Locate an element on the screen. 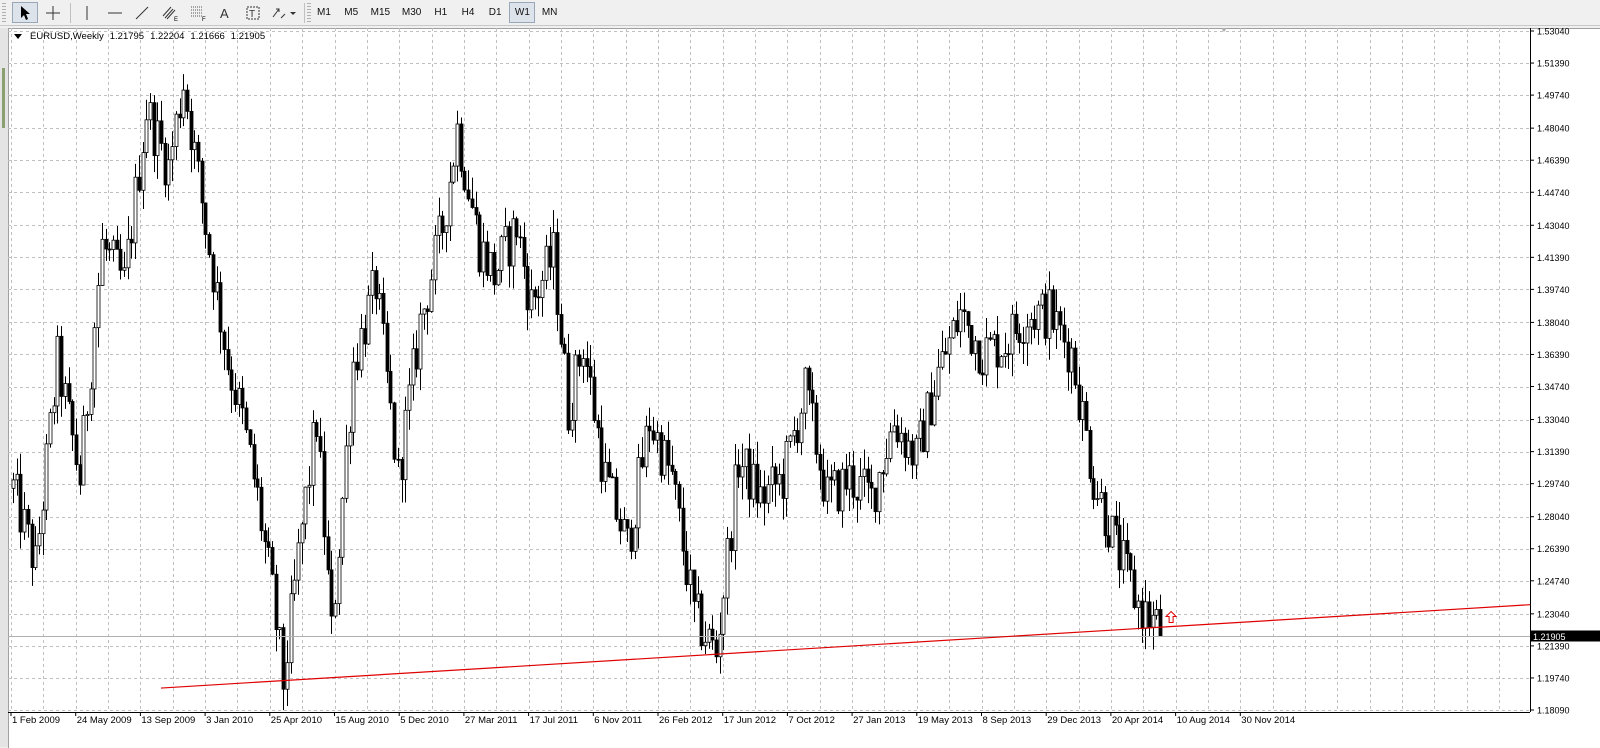  time-tick-label: 17 Jun 2012 is located at coordinates (750, 720).